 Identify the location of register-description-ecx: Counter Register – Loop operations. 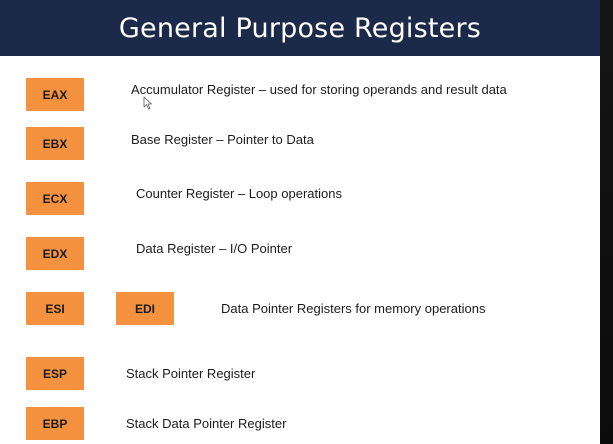
(239, 193).